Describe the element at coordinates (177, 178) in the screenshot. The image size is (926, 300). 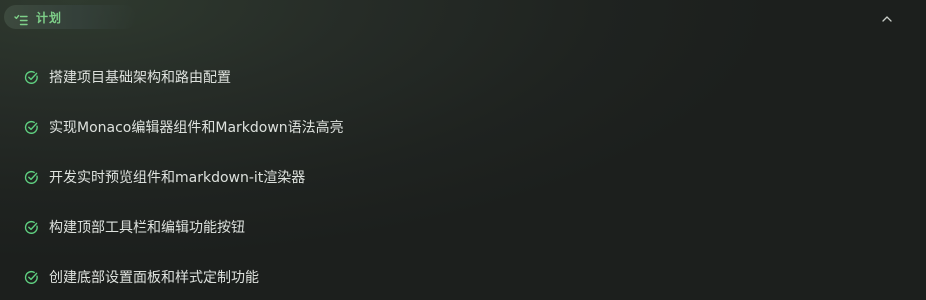
I see `task-text: 开发实时预览组件和markdown-it渲染器` at that location.